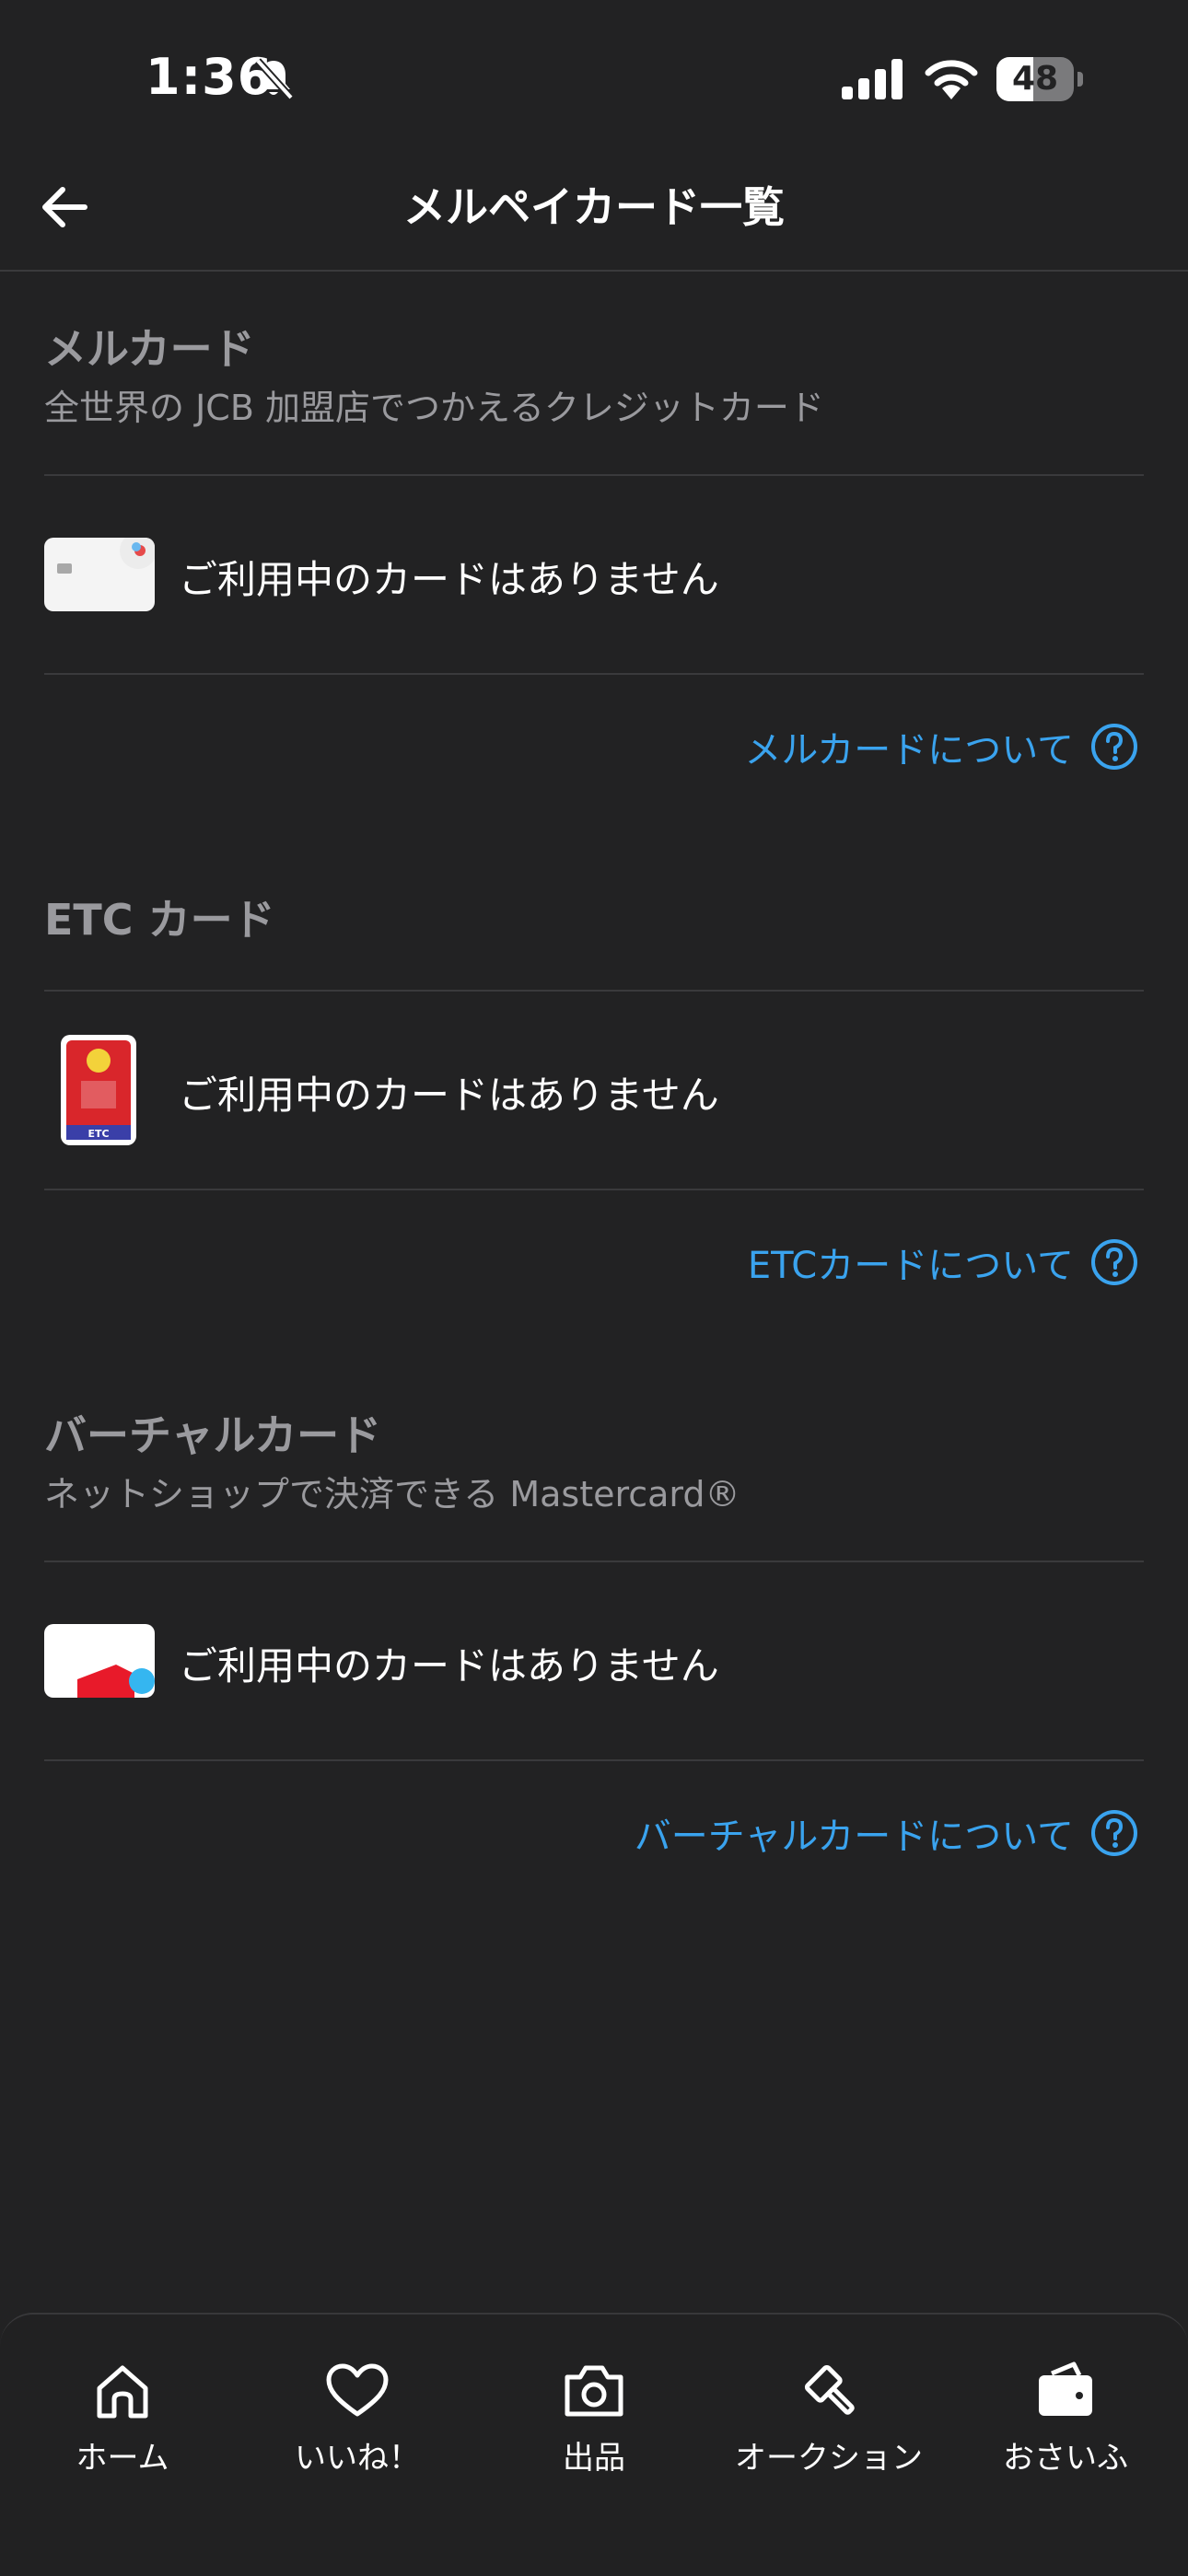  I want to click on wallet-icon, so click(1065, 2388).